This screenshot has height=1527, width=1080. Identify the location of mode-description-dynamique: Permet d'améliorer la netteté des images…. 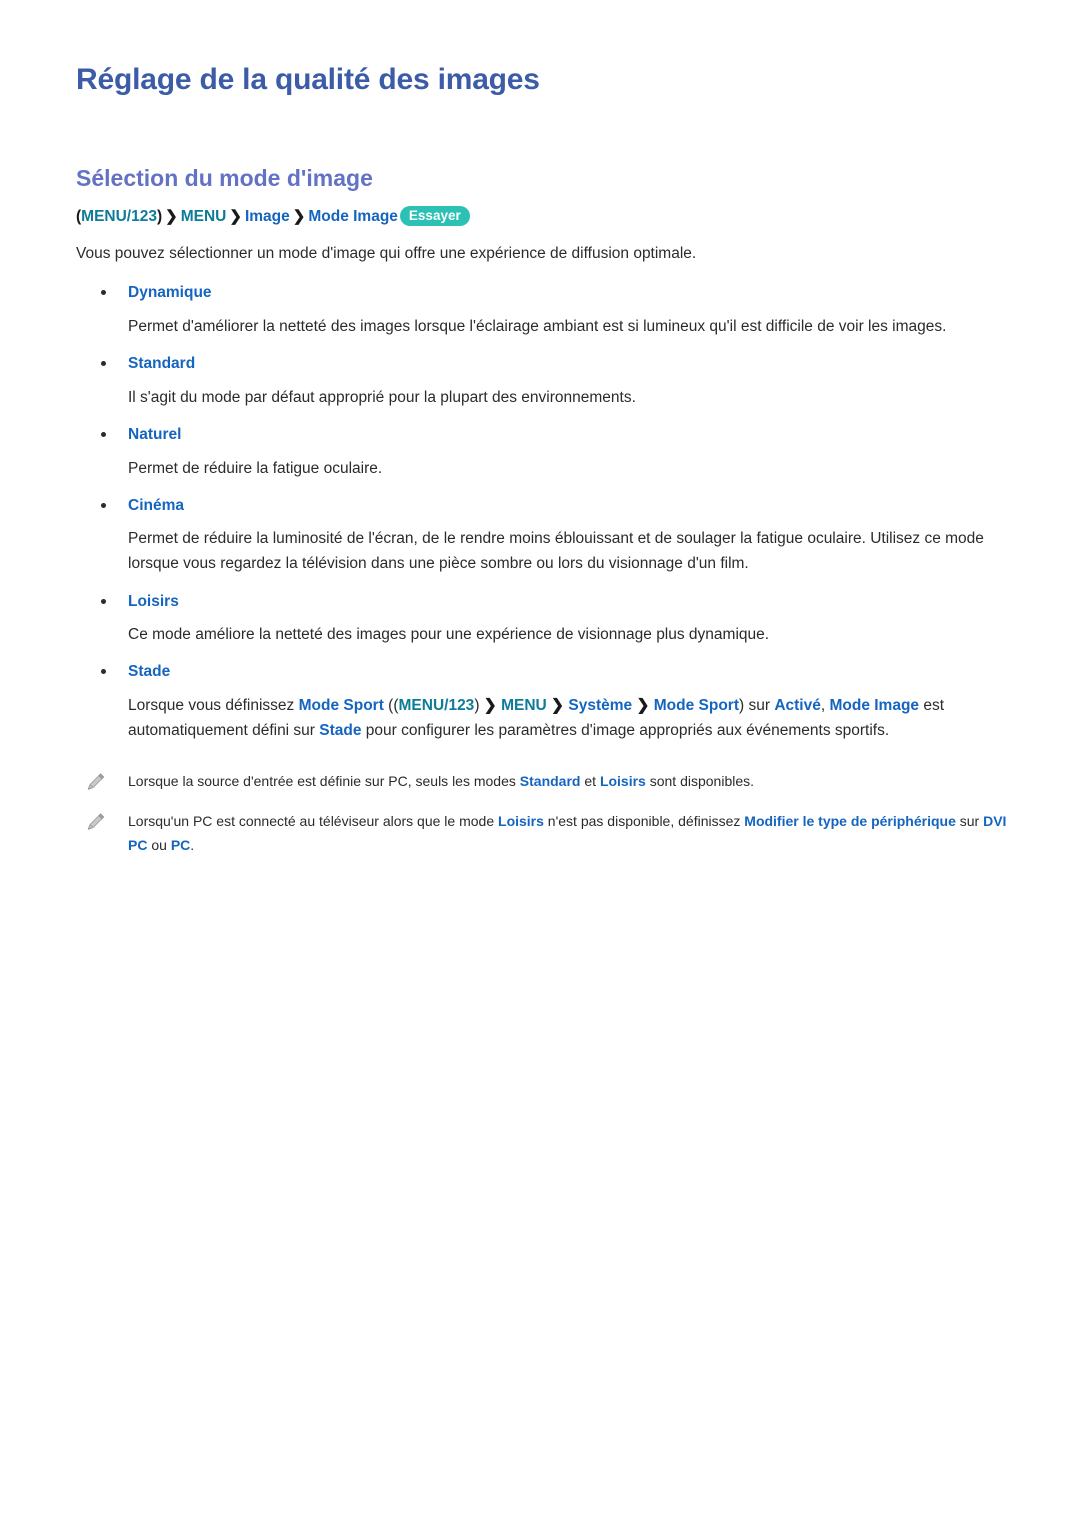
(537, 326).